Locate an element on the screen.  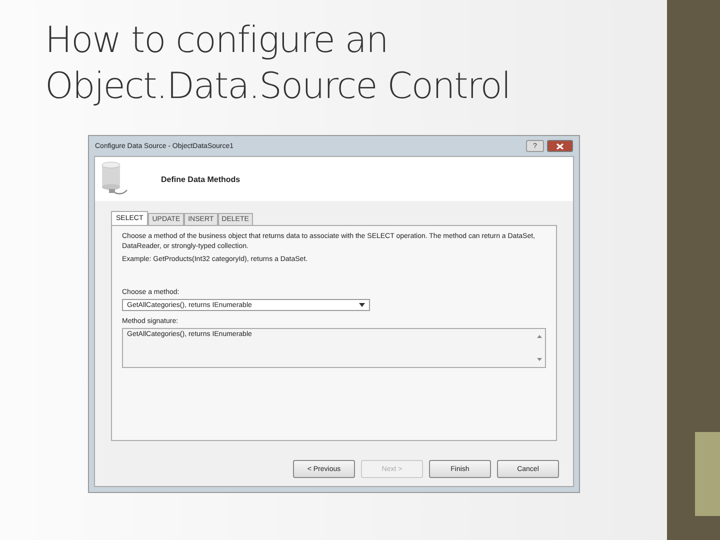
close-button is located at coordinates (560, 146).